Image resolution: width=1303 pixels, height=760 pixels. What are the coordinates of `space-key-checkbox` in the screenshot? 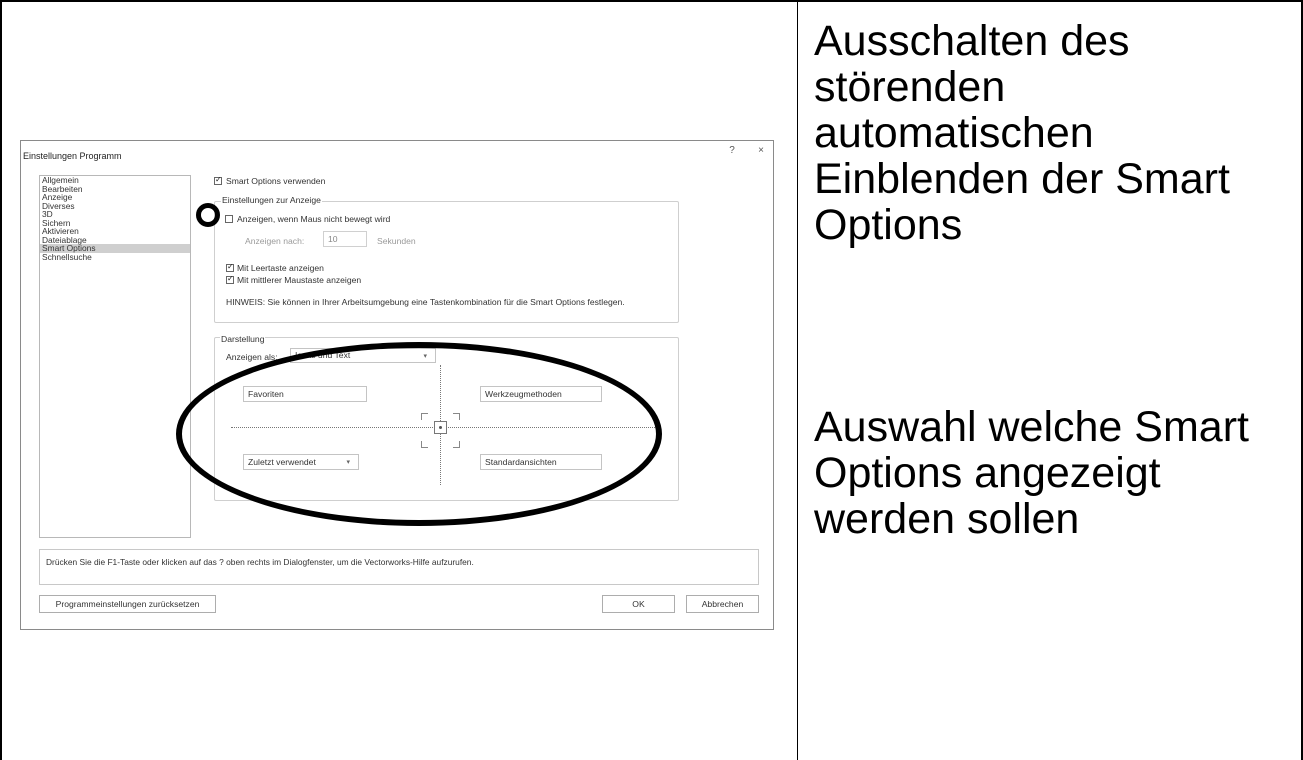 It's located at (230, 267).